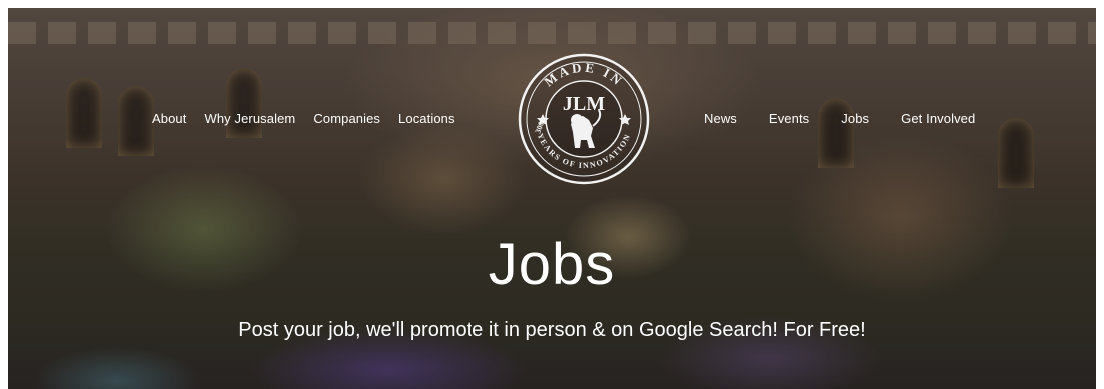 The width and height of the screenshot is (1104, 389). What do you see at coordinates (720, 118) in the screenshot?
I see `nav-link-news: News` at bounding box center [720, 118].